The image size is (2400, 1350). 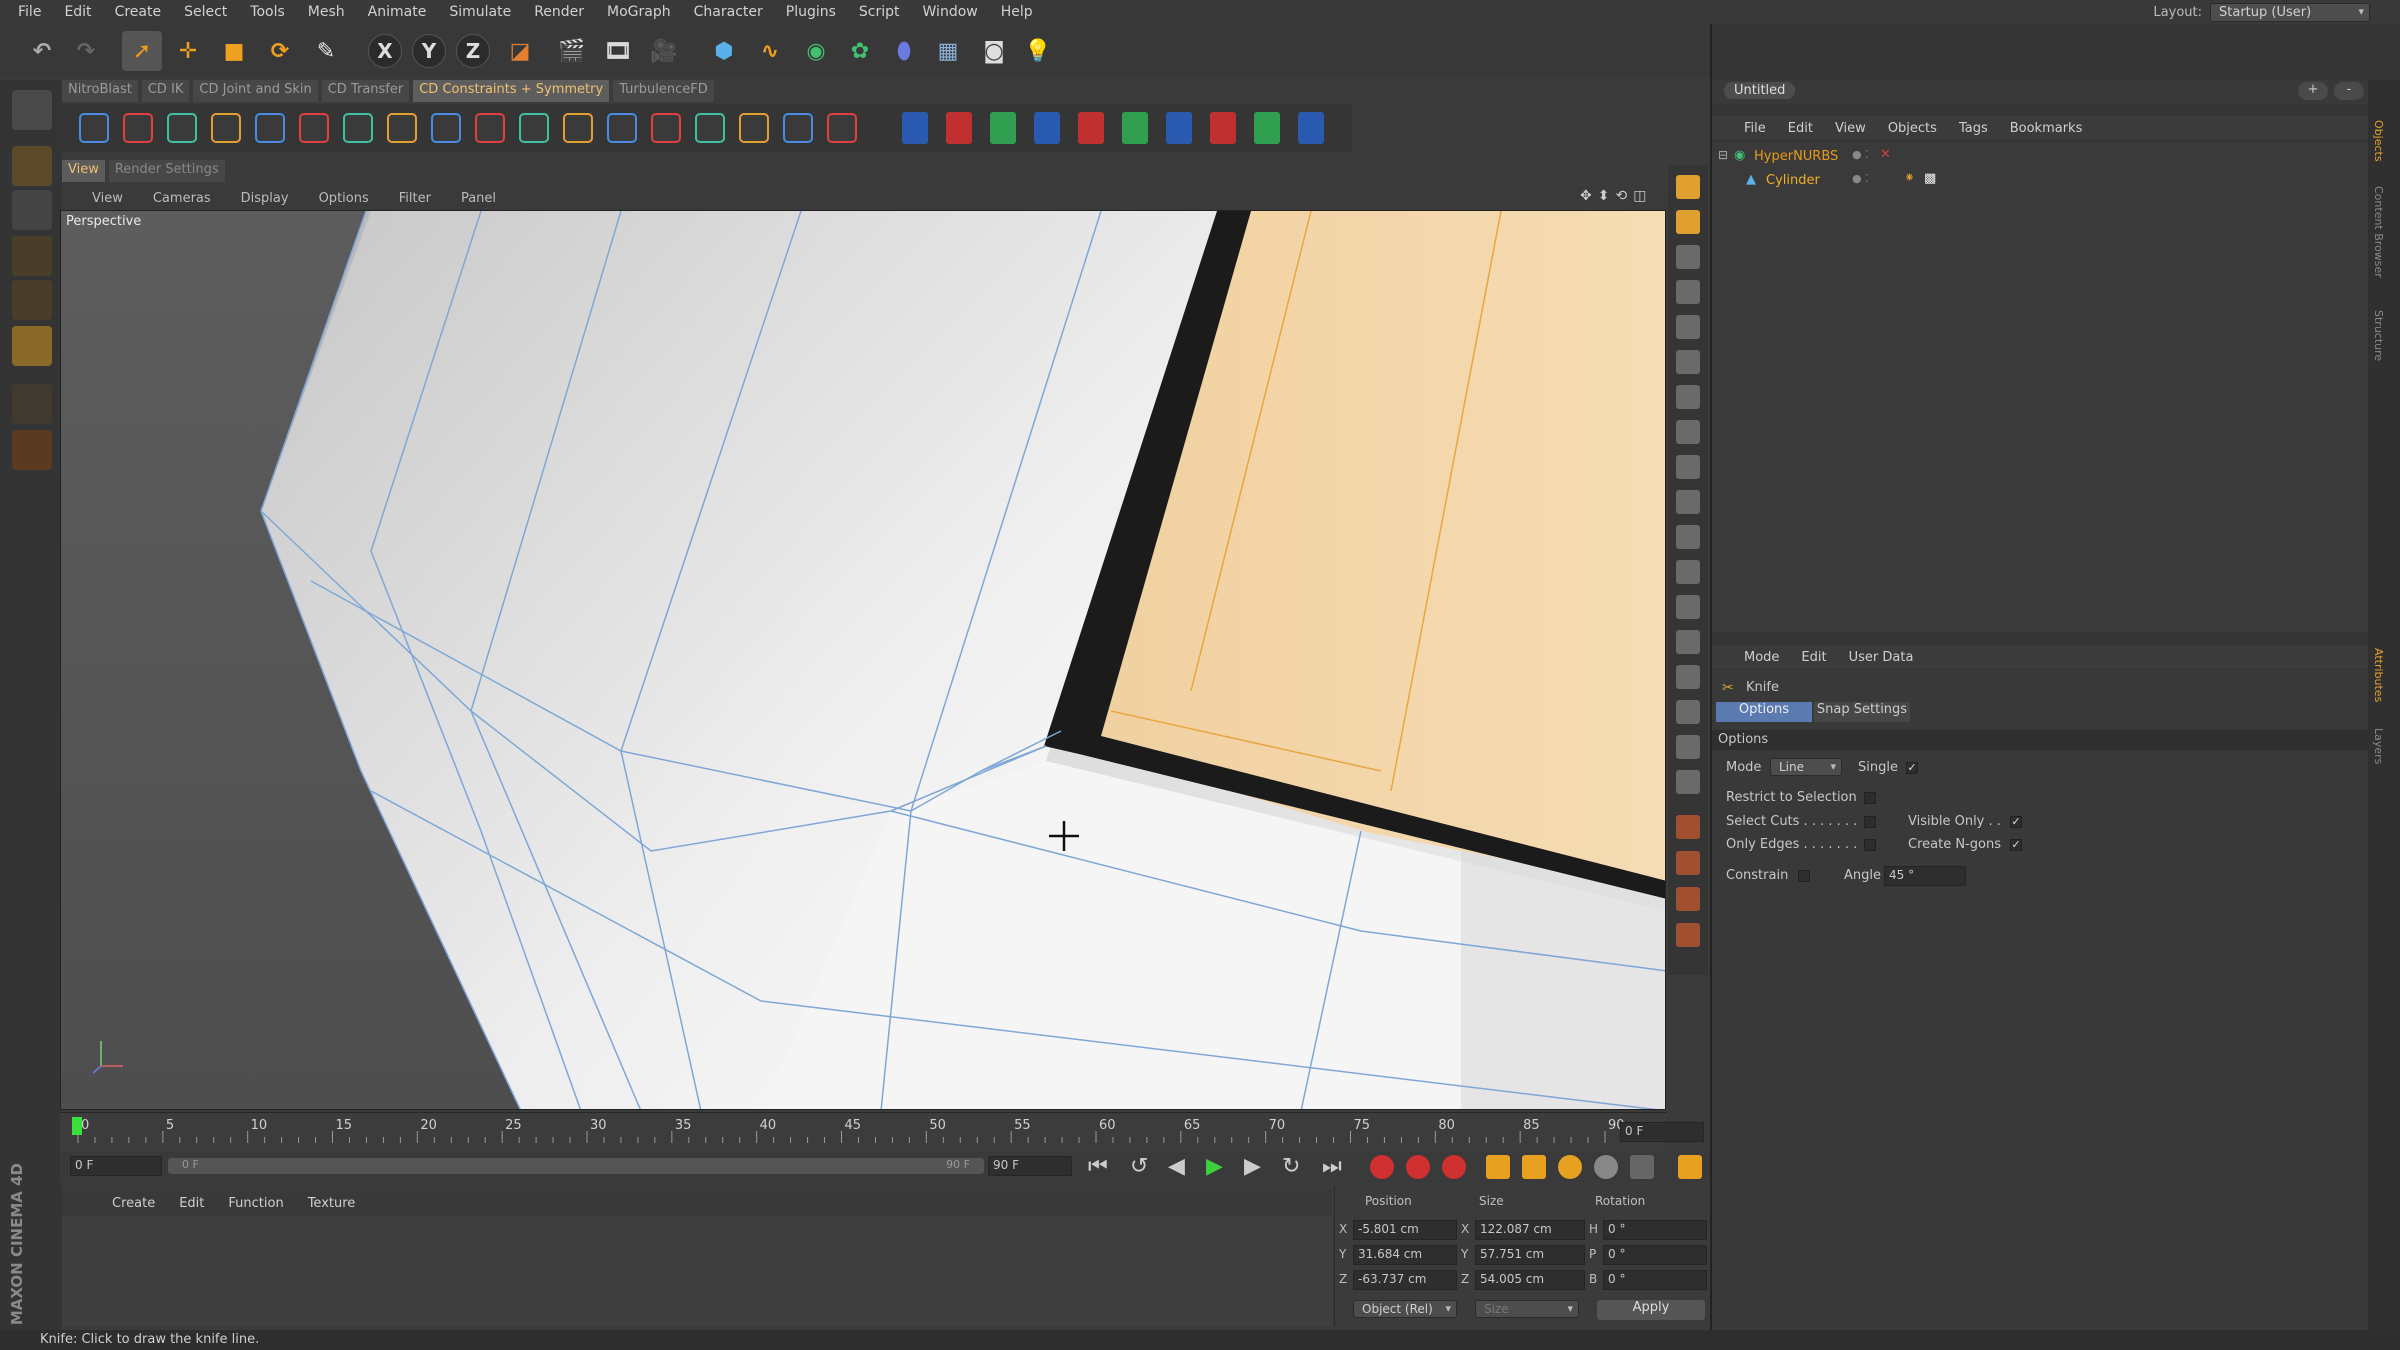 What do you see at coordinates (2313, 91) in the screenshot?
I see `add-scene-icon: +` at bounding box center [2313, 91].